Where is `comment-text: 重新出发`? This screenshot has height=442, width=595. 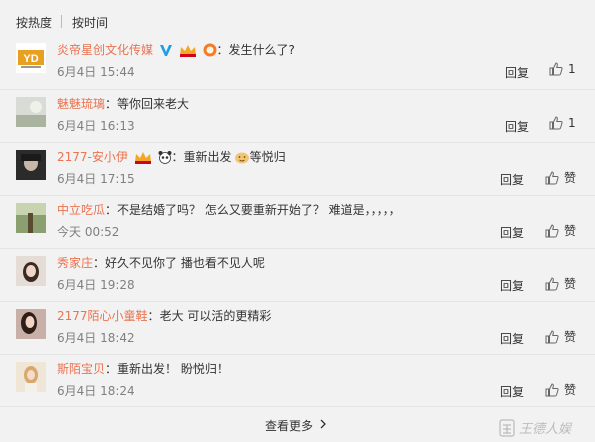 comment-text: 重新出发 is located at coordinates (207, 157).